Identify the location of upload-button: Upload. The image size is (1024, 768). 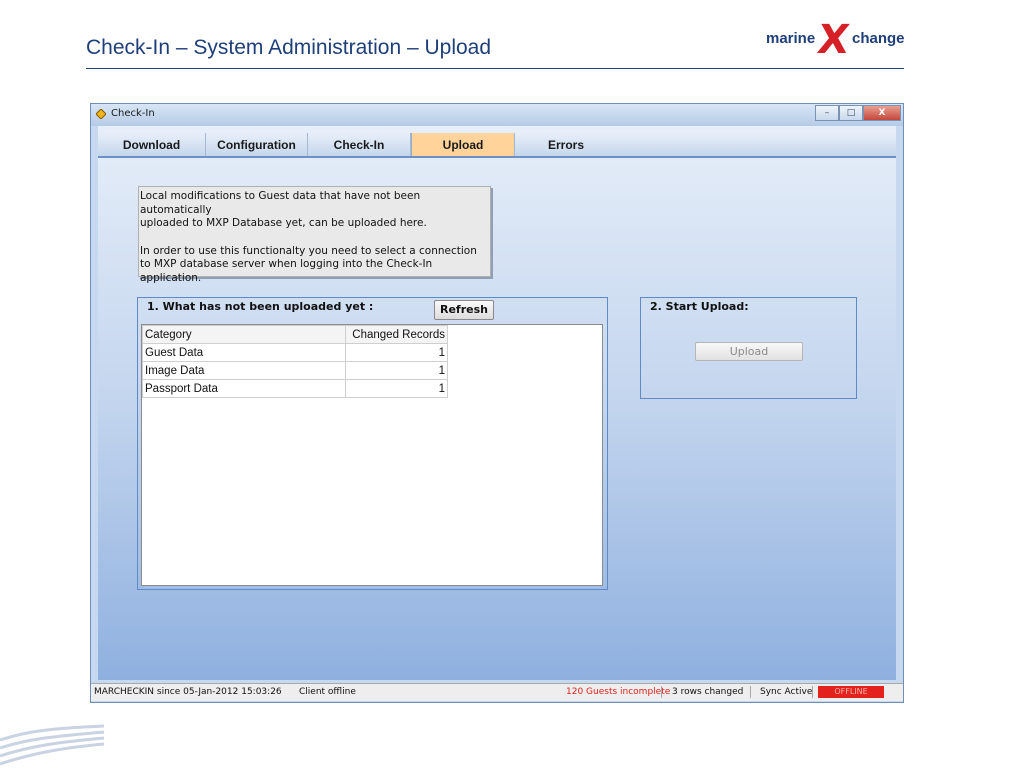
(749, 351).